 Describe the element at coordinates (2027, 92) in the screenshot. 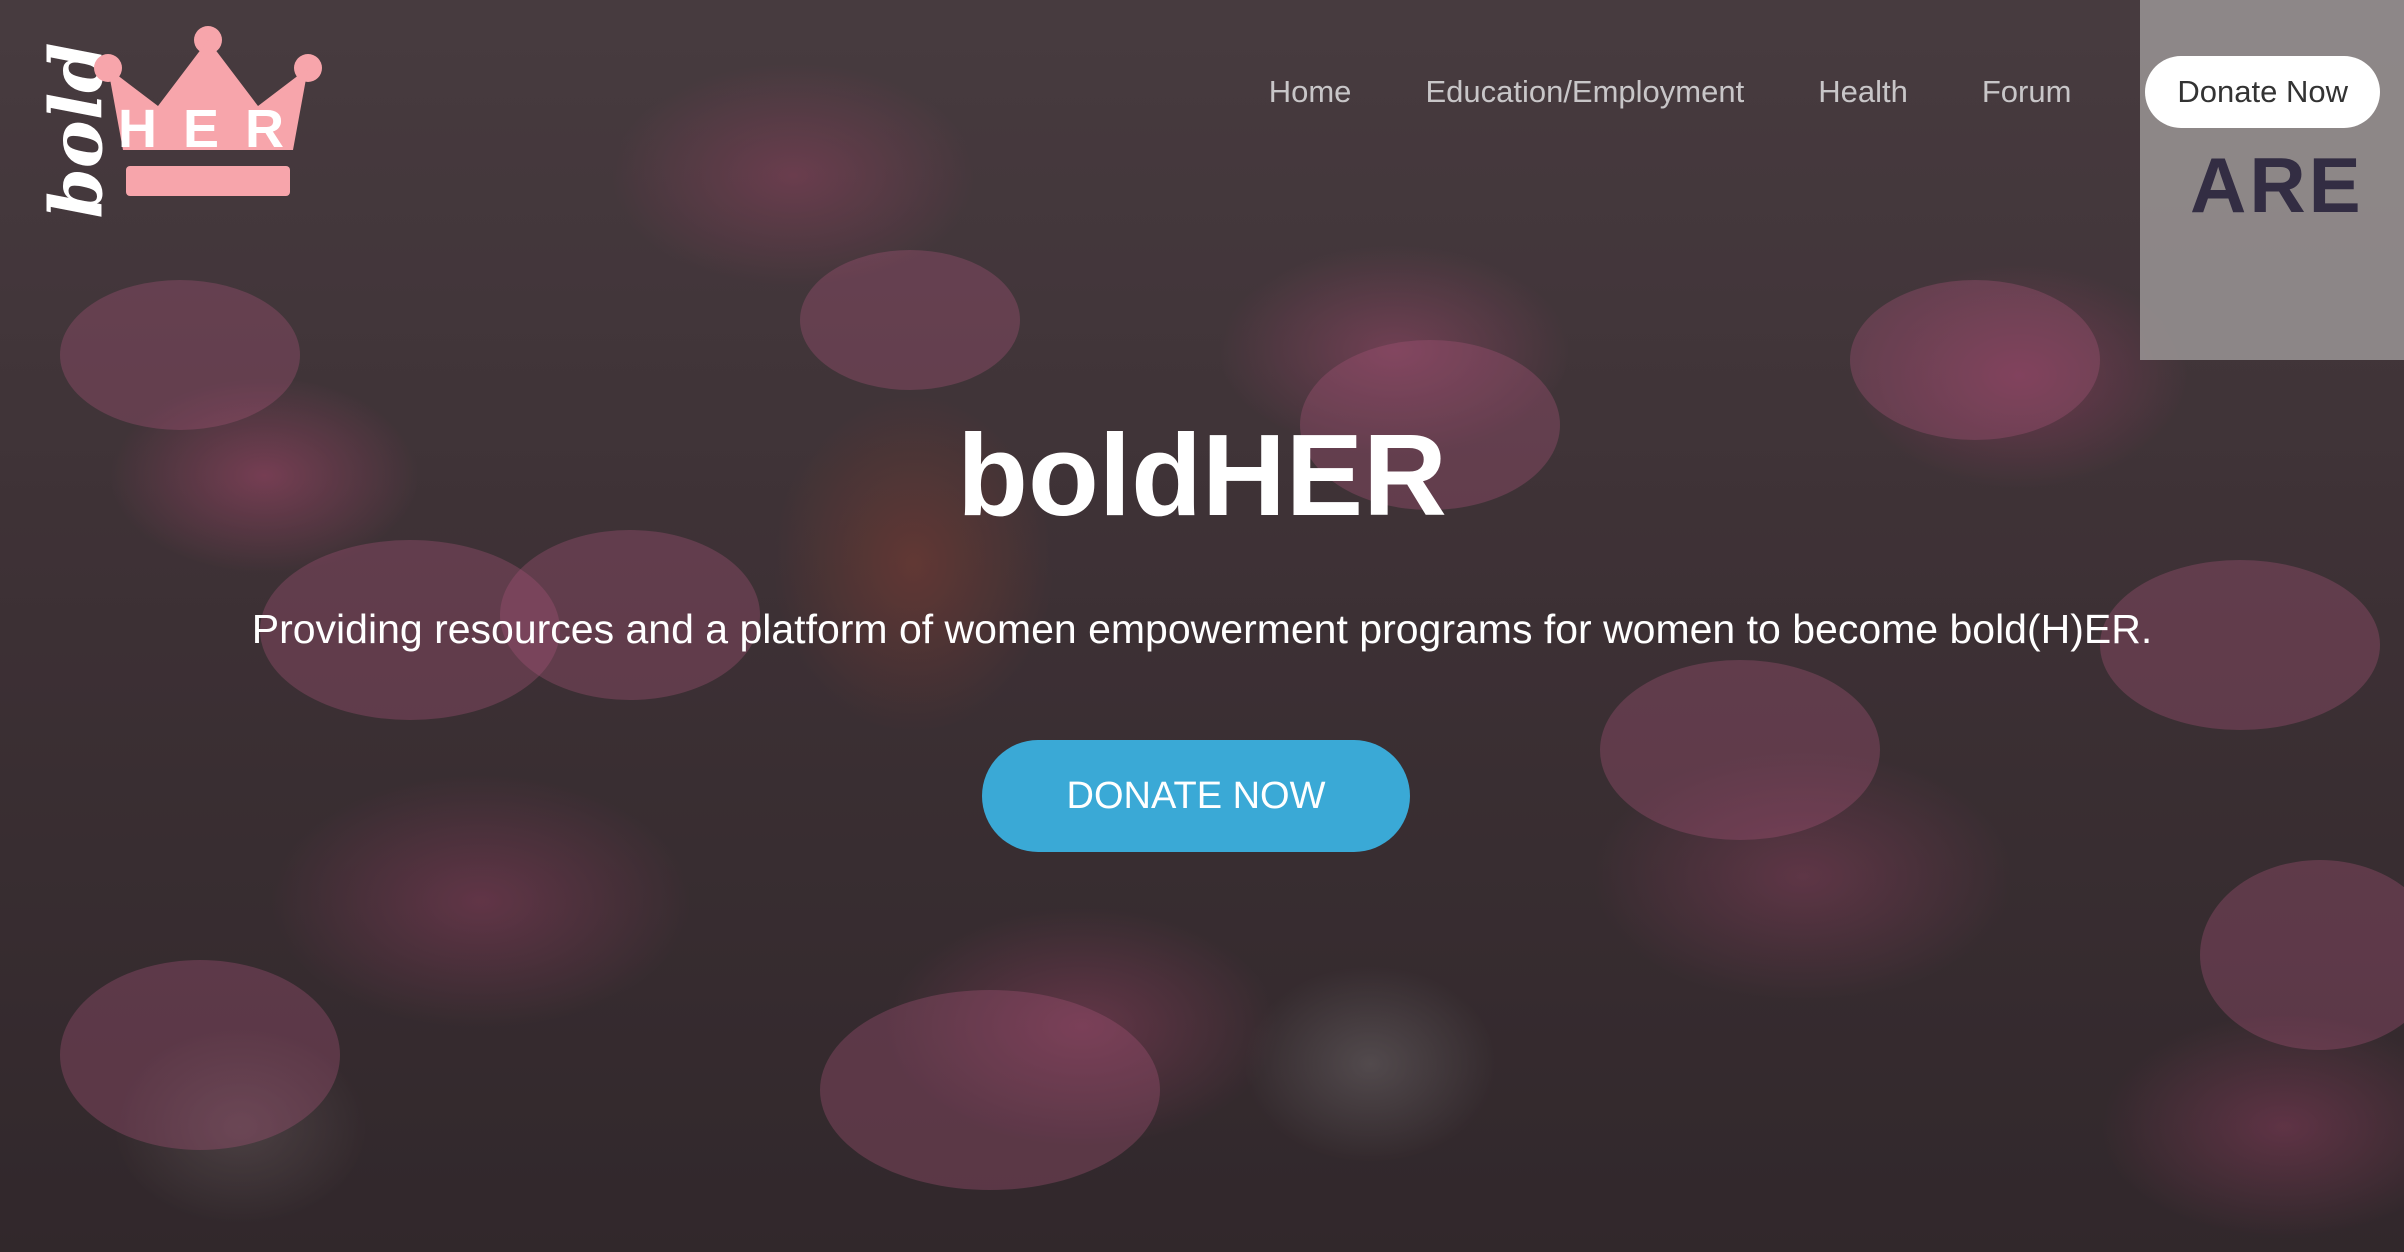

I see `nav-forum: Forum` at that location.